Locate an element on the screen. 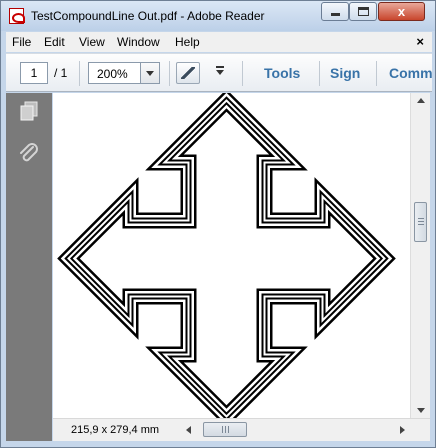 This screenshot has height=448, width=436. zoom-value: 200% is located at coordinates (112, 74).